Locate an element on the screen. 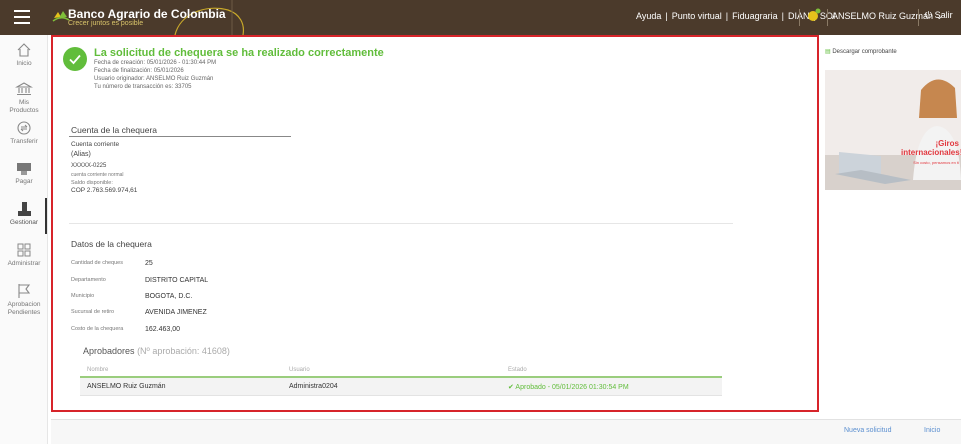 The width and height of the screenshot is (961, 444). originating-user: Usuario originador: ANSELMO Ruiz Guzmán is located at coordinates (154, 79).